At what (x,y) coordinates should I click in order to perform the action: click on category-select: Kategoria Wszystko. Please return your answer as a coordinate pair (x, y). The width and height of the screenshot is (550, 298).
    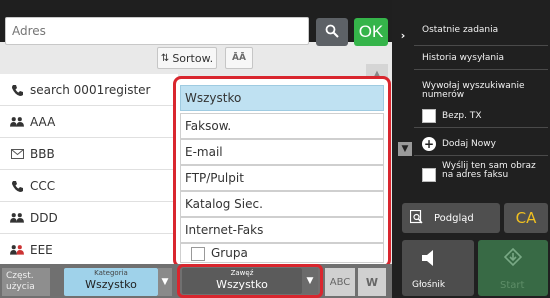
    Looking at the image, I should click on (111, 282).